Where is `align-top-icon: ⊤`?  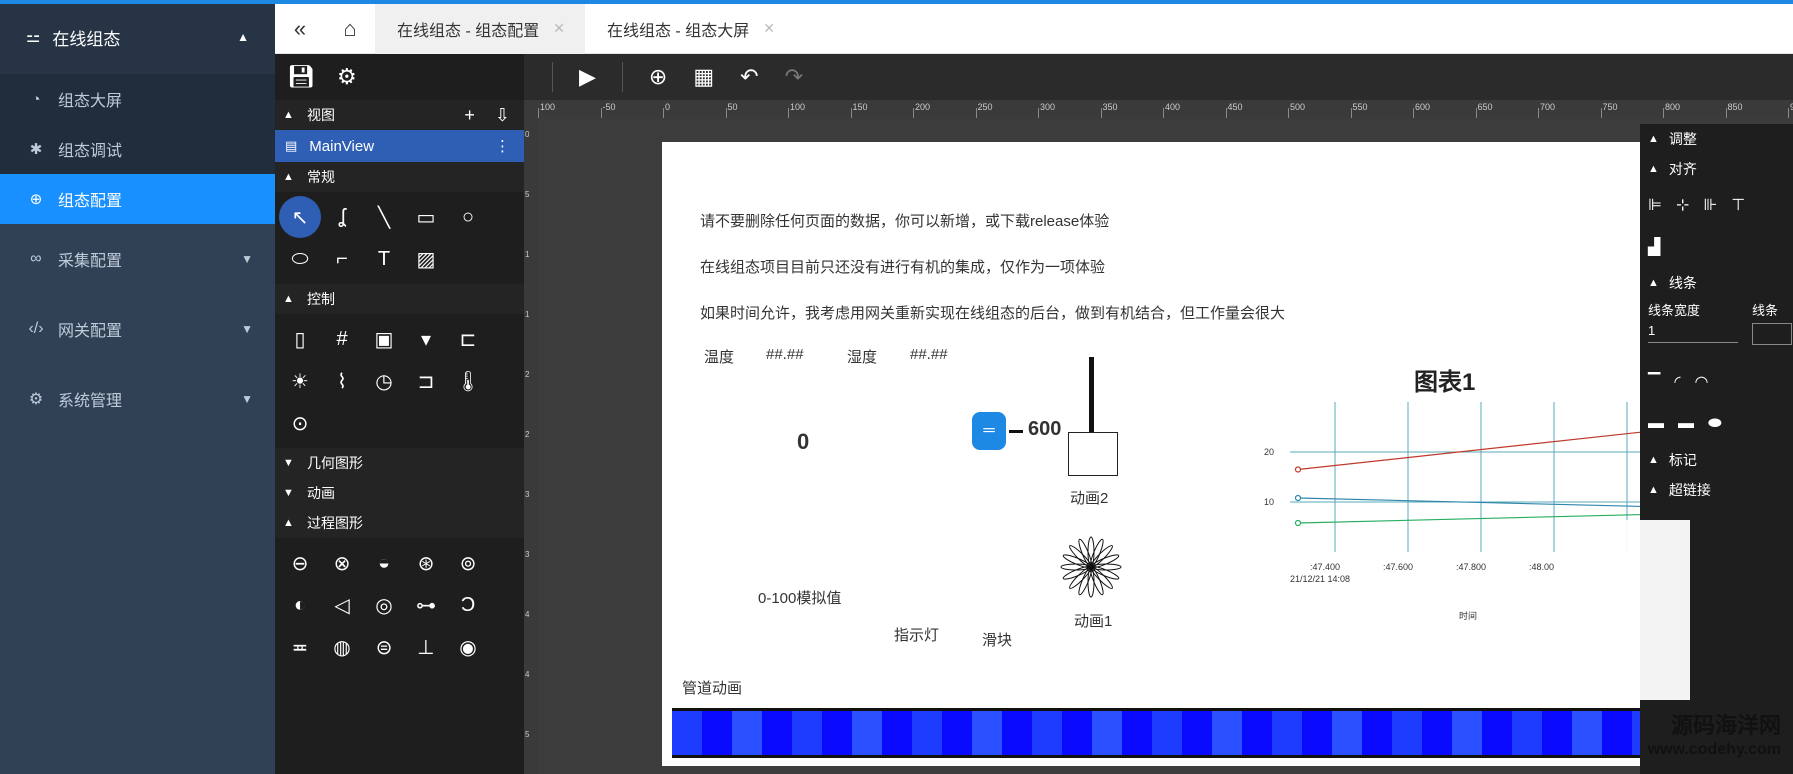
align-top-icon: ⊤ is located at coordinates (1738, 205).